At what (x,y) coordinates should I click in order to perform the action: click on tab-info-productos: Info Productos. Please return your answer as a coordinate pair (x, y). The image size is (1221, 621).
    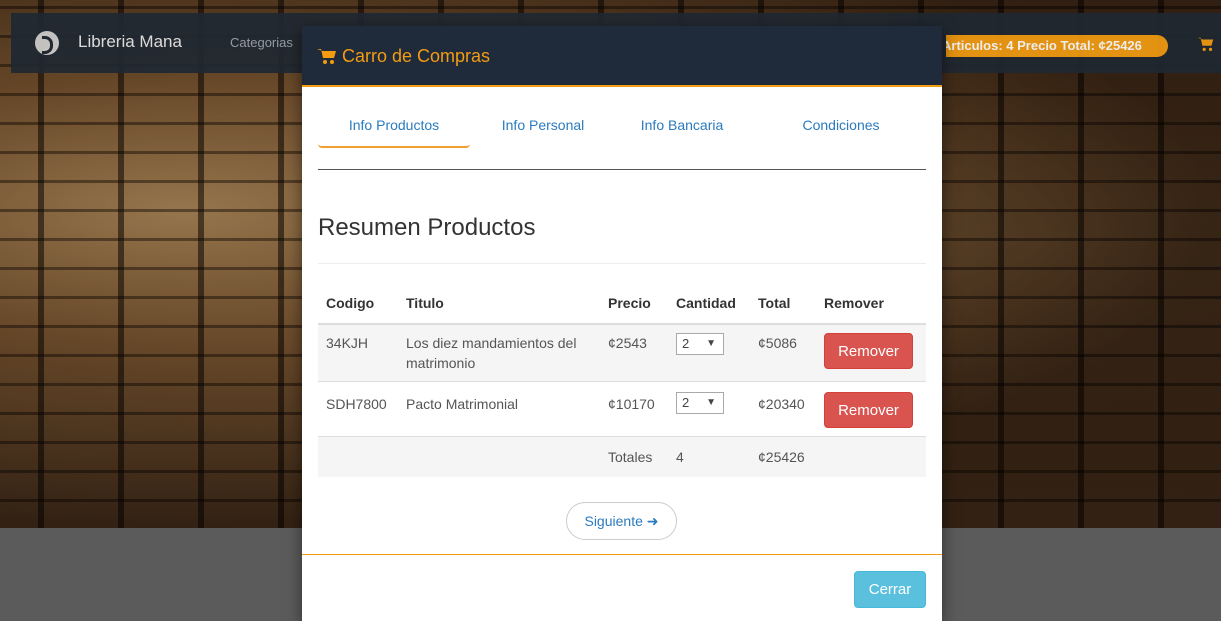
    Looking at the image, I should click on (394, 128).